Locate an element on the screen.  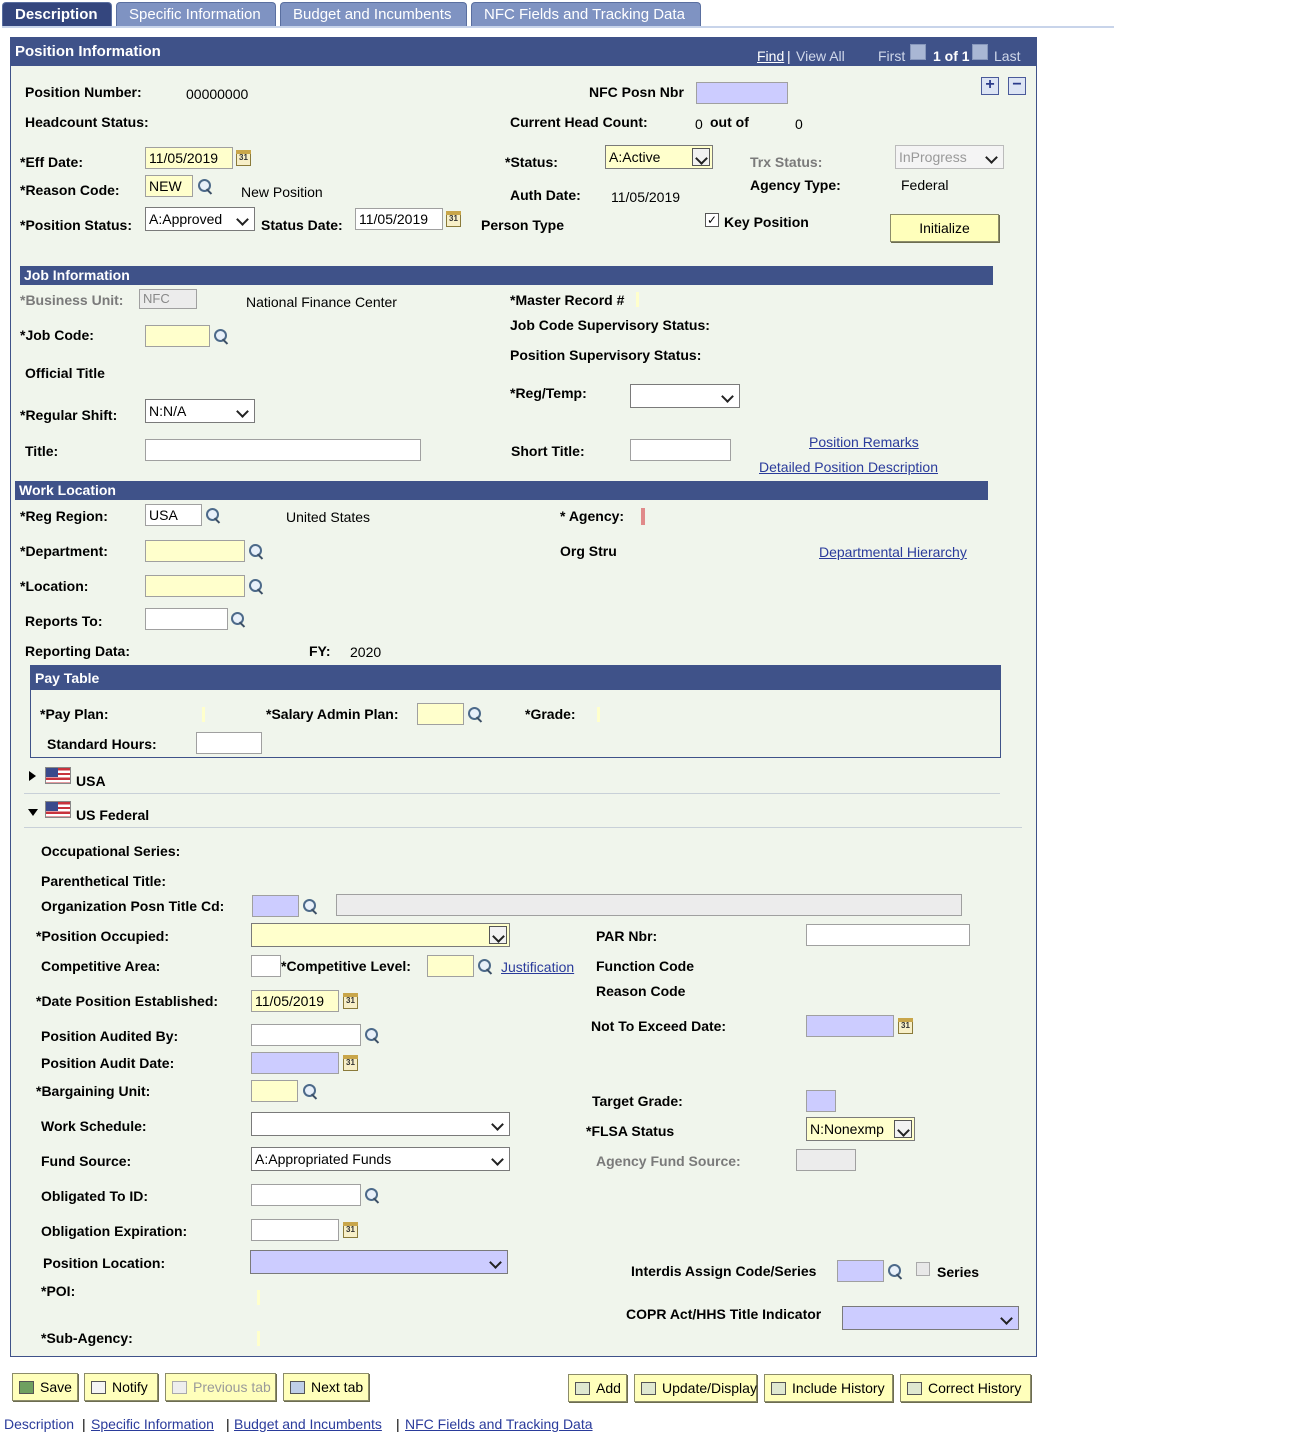
org-posn-title-field is located at coordinates (275, 906).